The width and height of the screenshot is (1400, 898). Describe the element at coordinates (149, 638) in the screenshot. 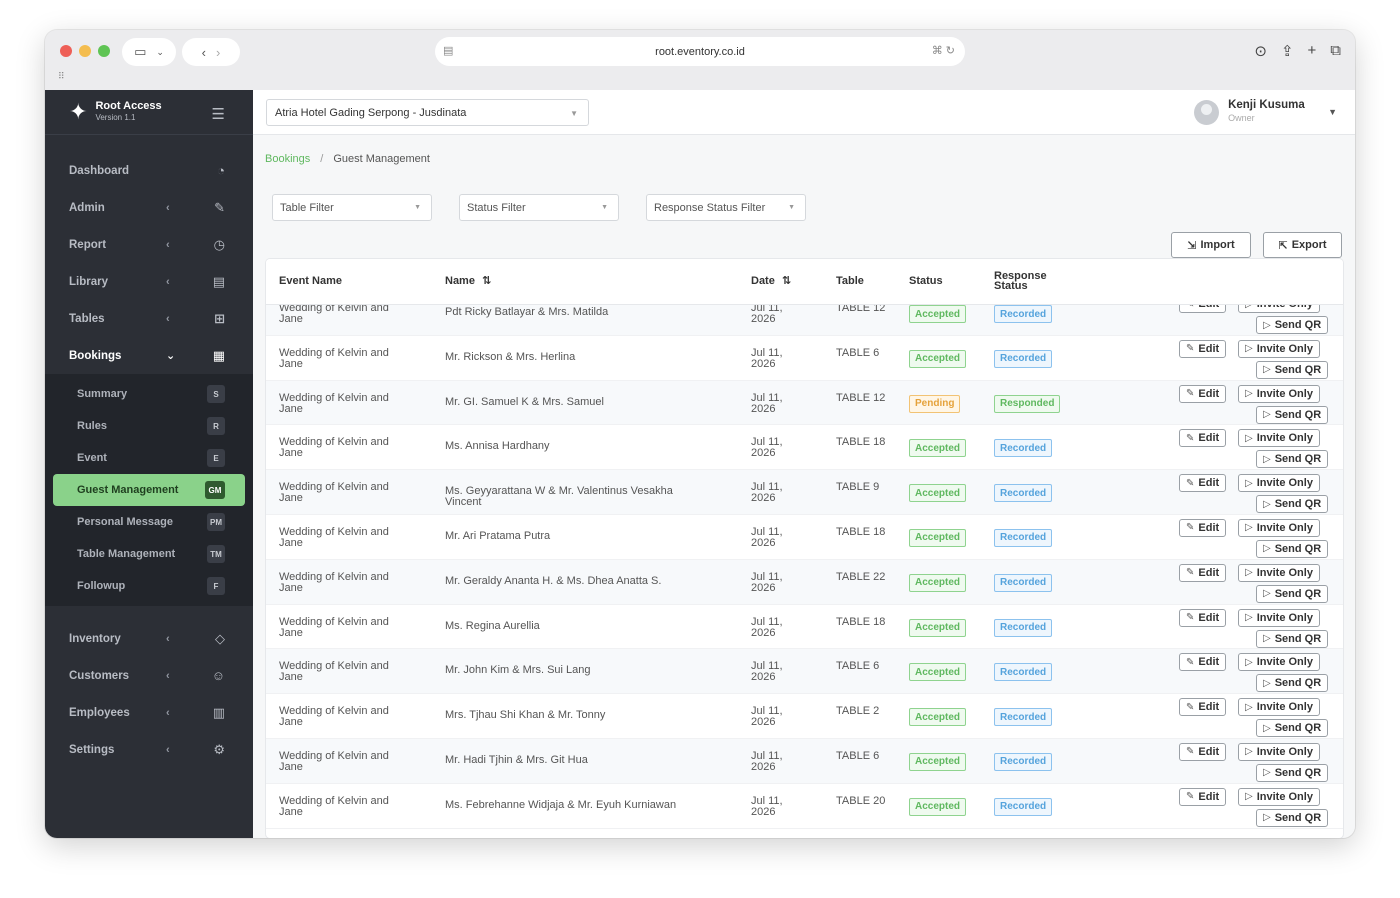

I see `sidebar-item-inventory: Inventory ‹ ◇` at that location.